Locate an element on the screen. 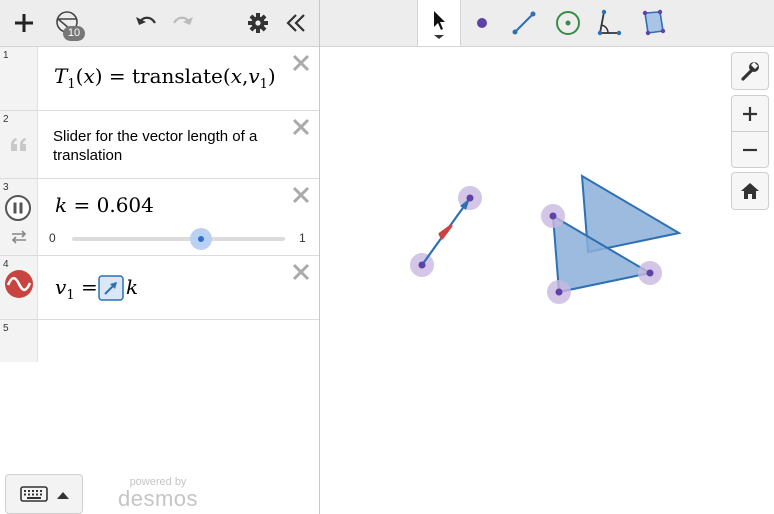  double-chevron-left-icon is located at coordinates (295, 23).